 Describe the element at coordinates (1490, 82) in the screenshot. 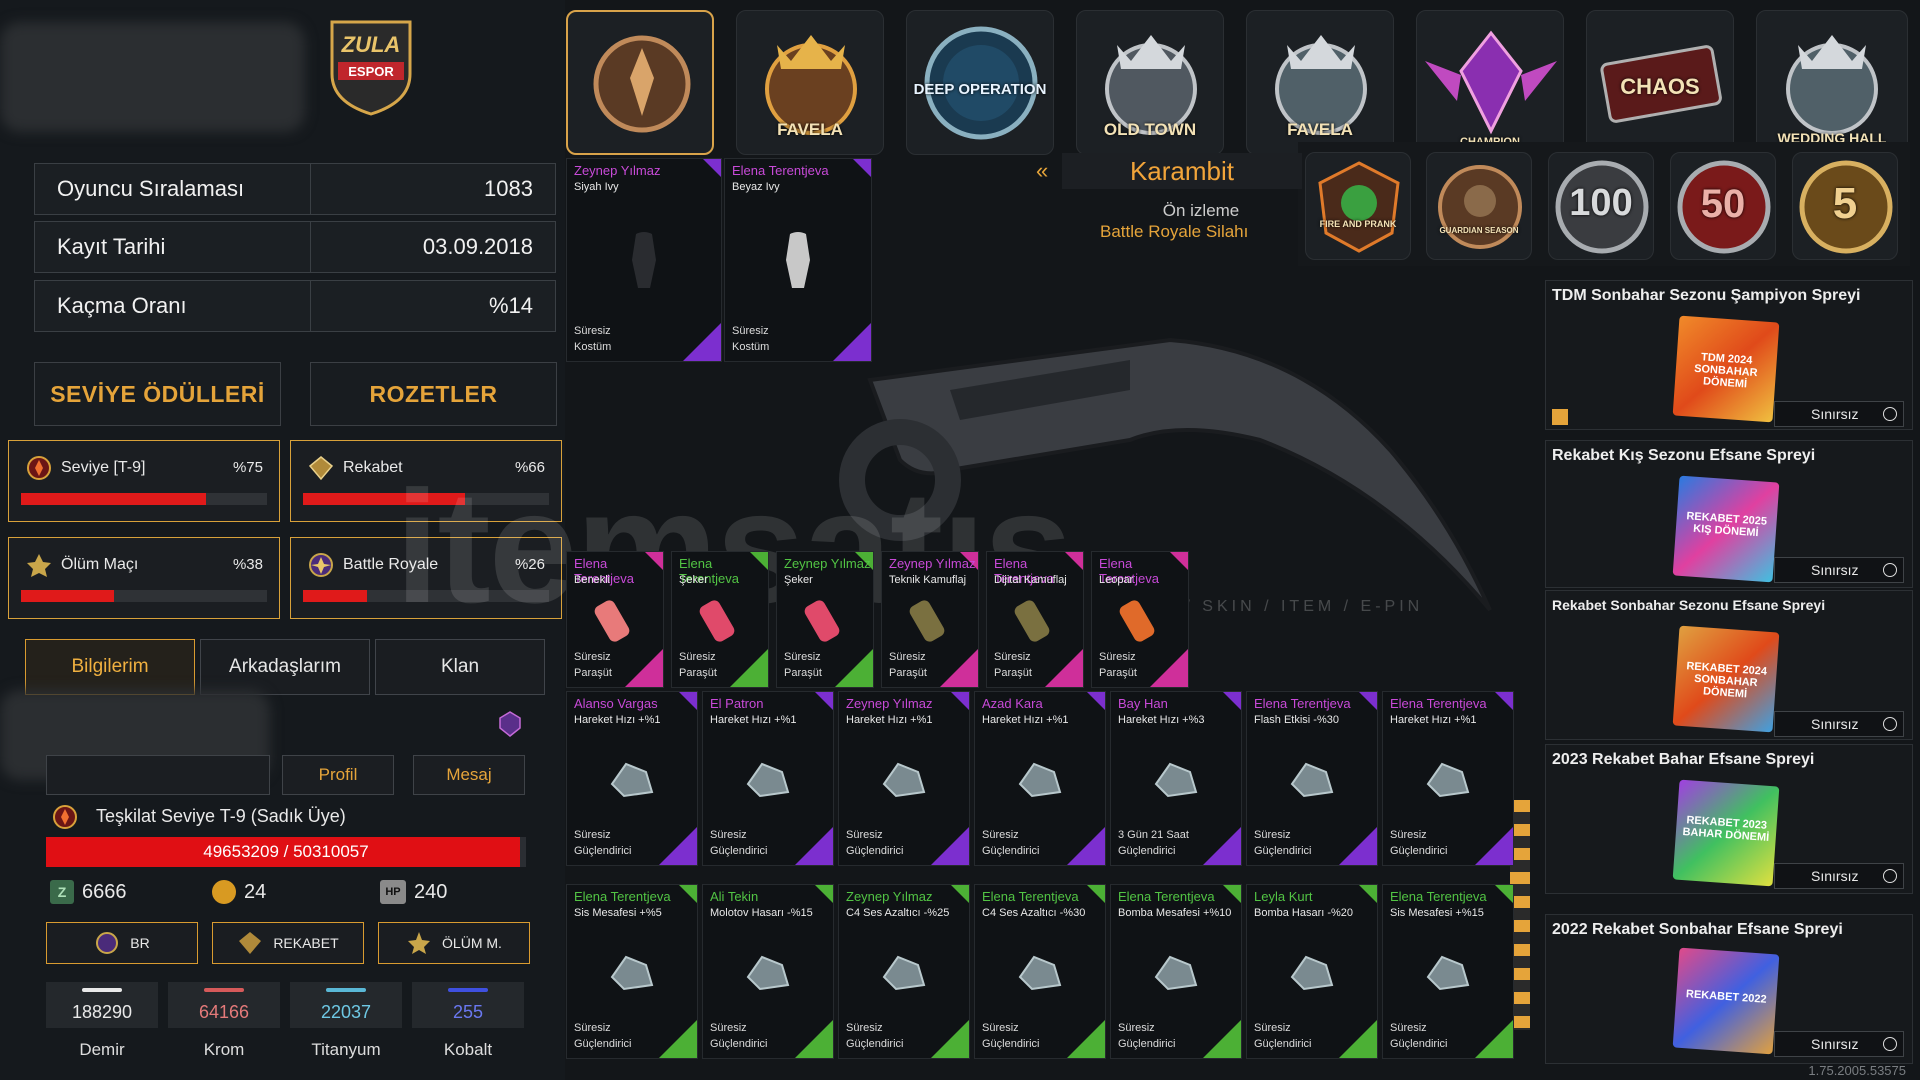

I see `badge-slot-6: CHAMPION` at that location.